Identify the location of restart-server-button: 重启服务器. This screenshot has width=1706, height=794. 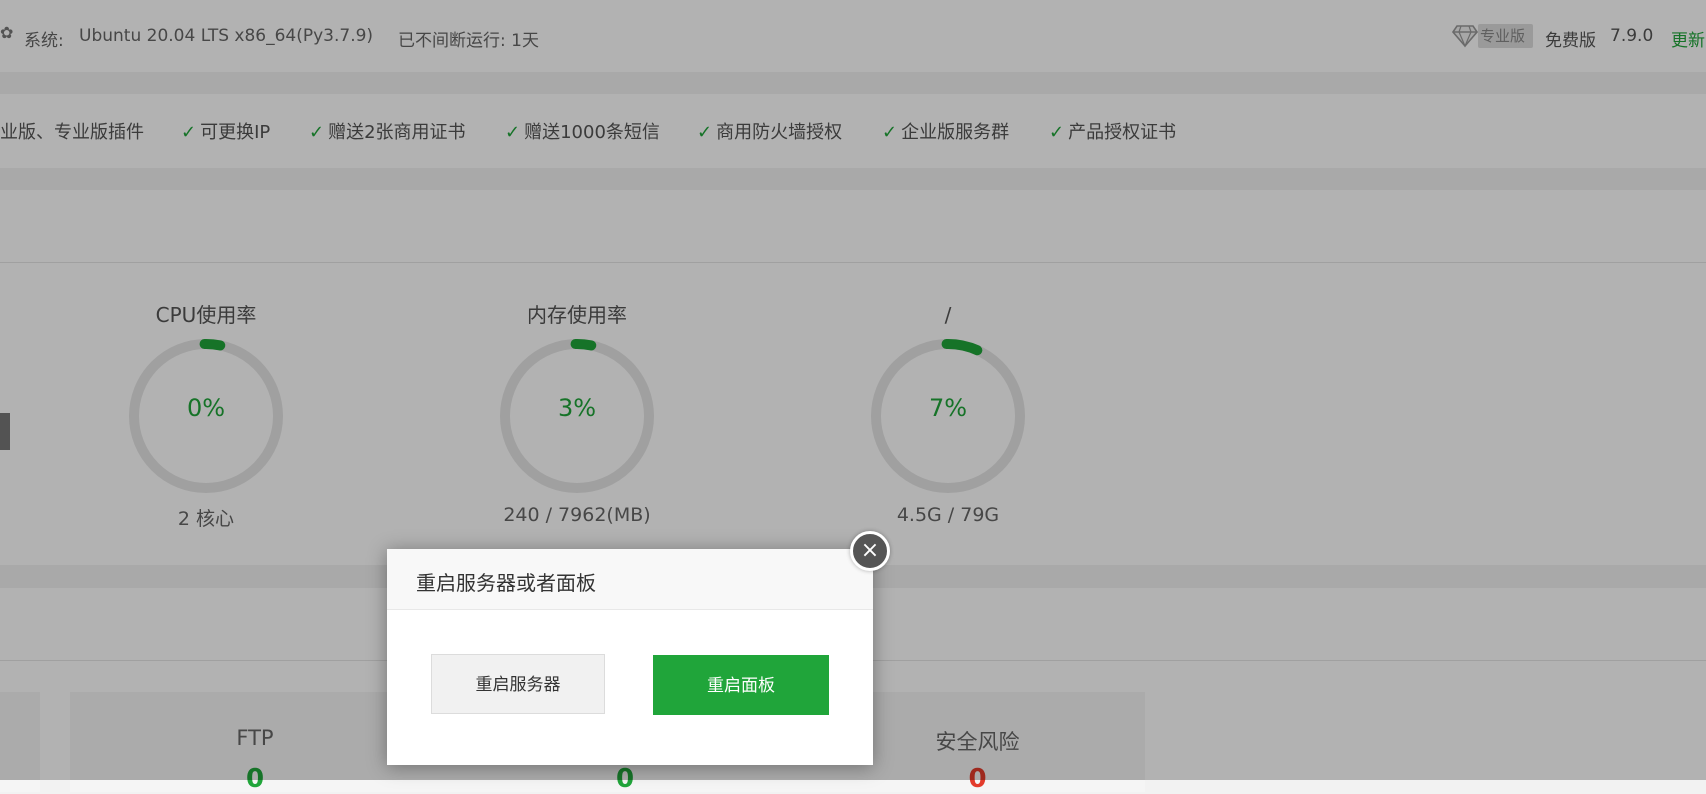
(518, 684).